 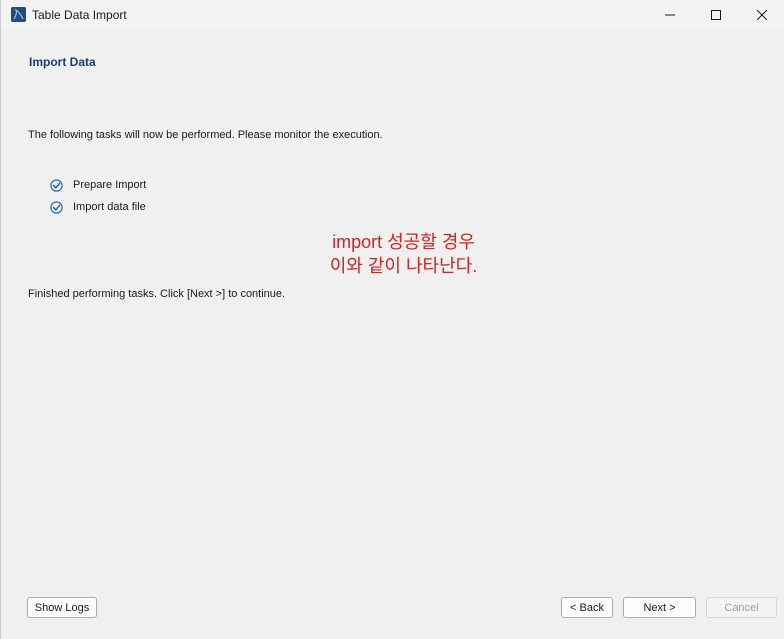 I want to click on minimize-icon, so click(x=670, y=15).